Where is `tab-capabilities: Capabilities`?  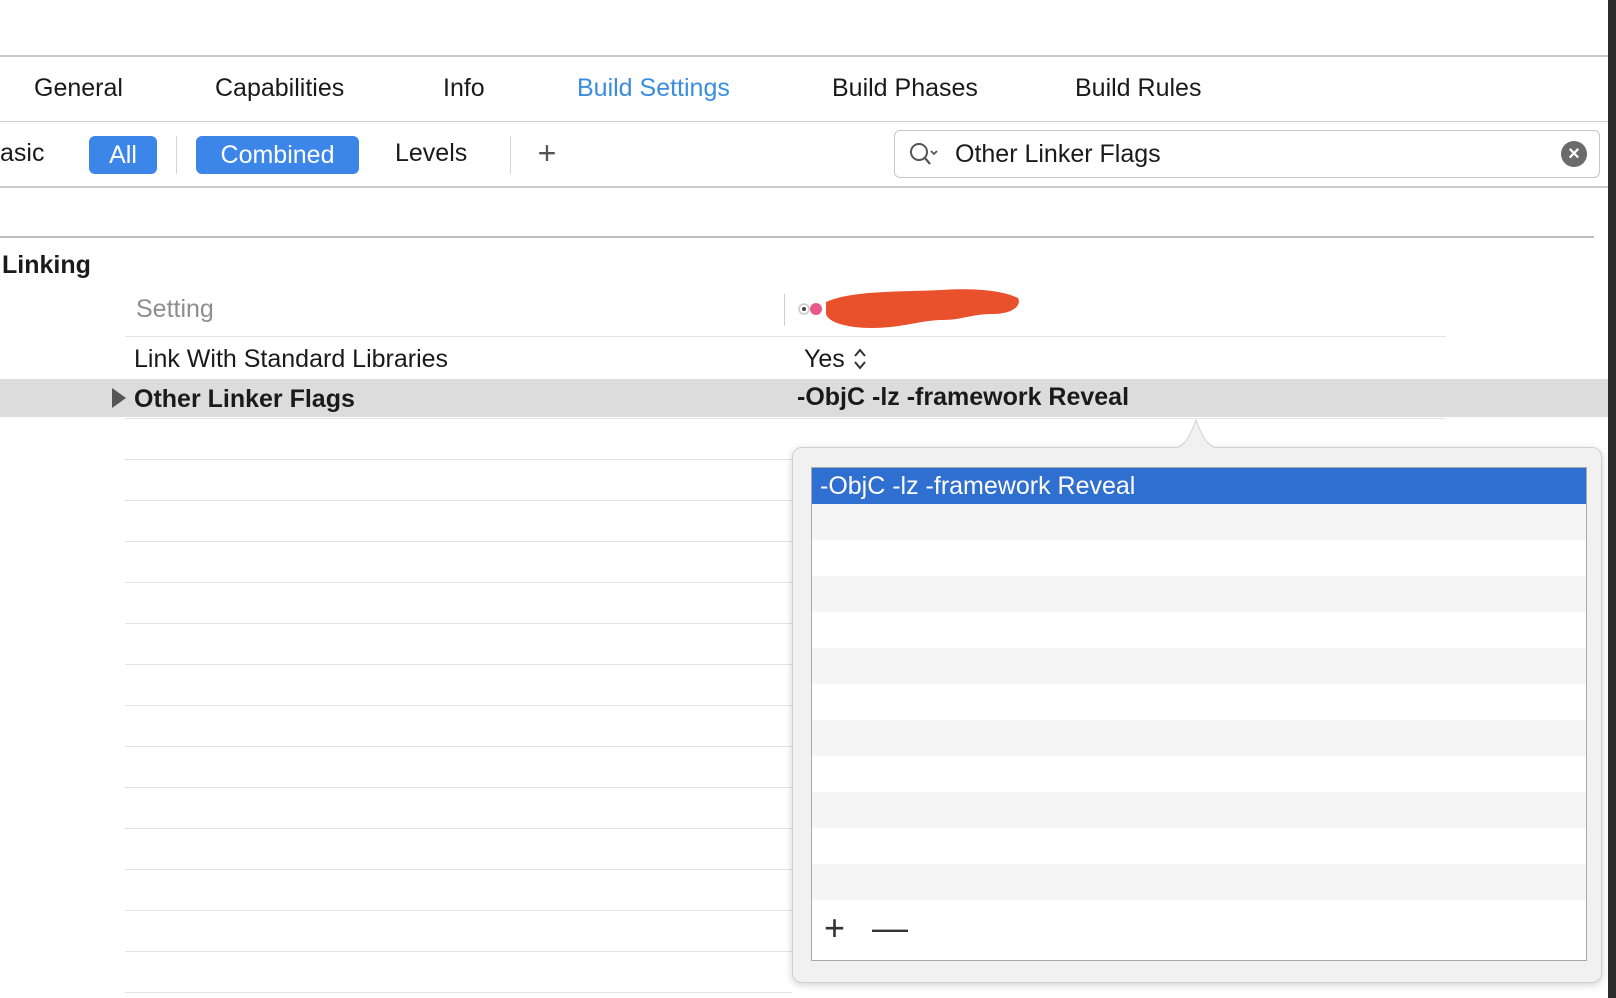
tab-capabilities: Capabilities is located at coordinates (279, 88).